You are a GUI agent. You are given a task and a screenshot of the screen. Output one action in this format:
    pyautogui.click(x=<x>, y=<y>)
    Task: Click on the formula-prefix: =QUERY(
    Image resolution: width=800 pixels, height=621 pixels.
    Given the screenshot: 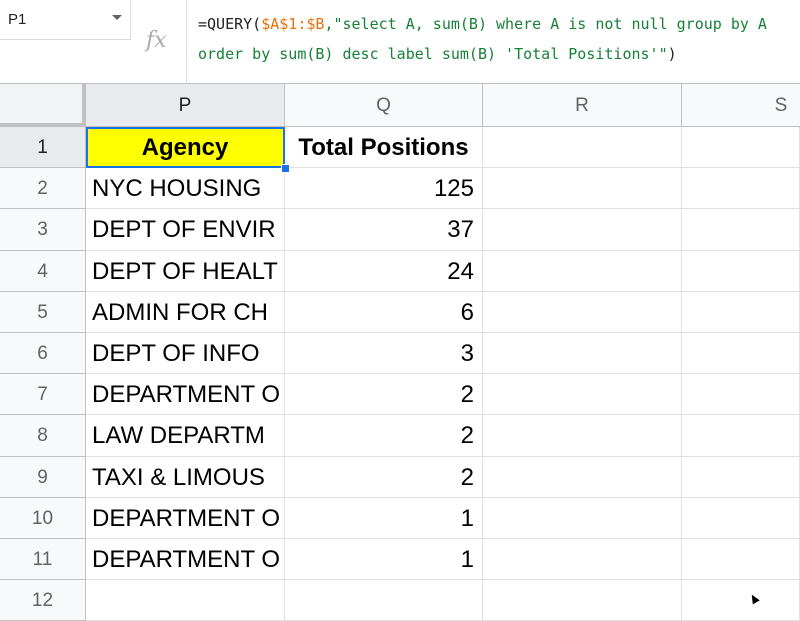 What is the action you would take?
    pyautogui.click(x=230, y=24)
    